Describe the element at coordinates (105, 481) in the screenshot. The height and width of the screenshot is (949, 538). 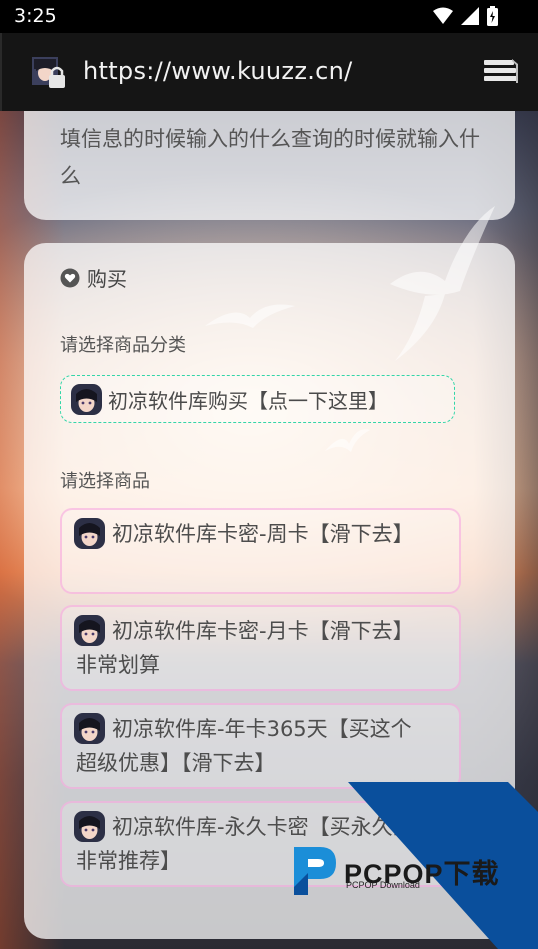
I see `product-label: 请选择商品` at that location.